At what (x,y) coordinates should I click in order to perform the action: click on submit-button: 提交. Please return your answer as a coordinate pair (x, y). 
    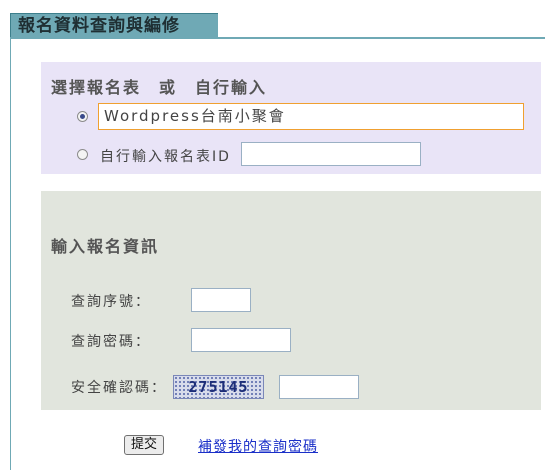
    Looking at the image, I should click on (144, 445).